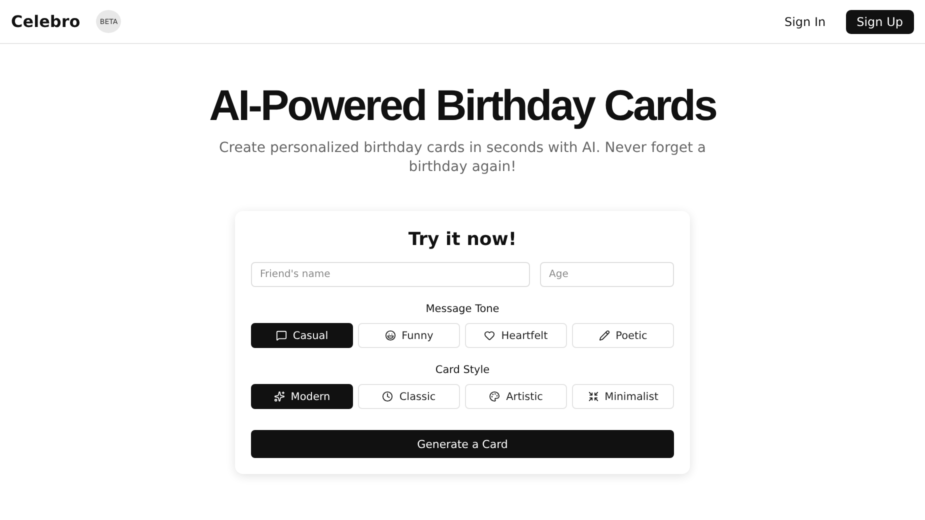 Image resolution: width=925 pixels, height=520 pixels. I want to click on section-label: Card Style, so click(462, 370).